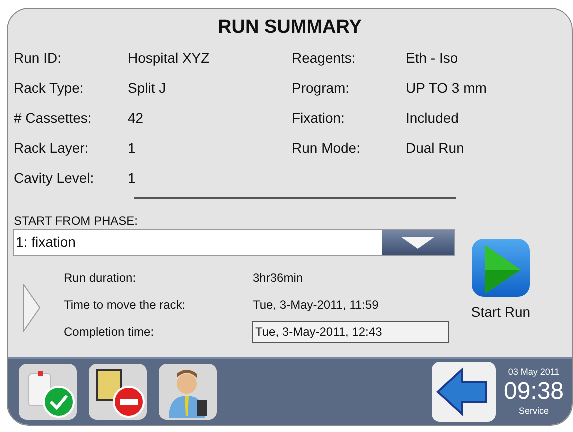 This screenshot has width=573, height=432. Describe the element at coordinates (101, 278) in the screenshot. I see `timing-label: Run duration:` at that location.